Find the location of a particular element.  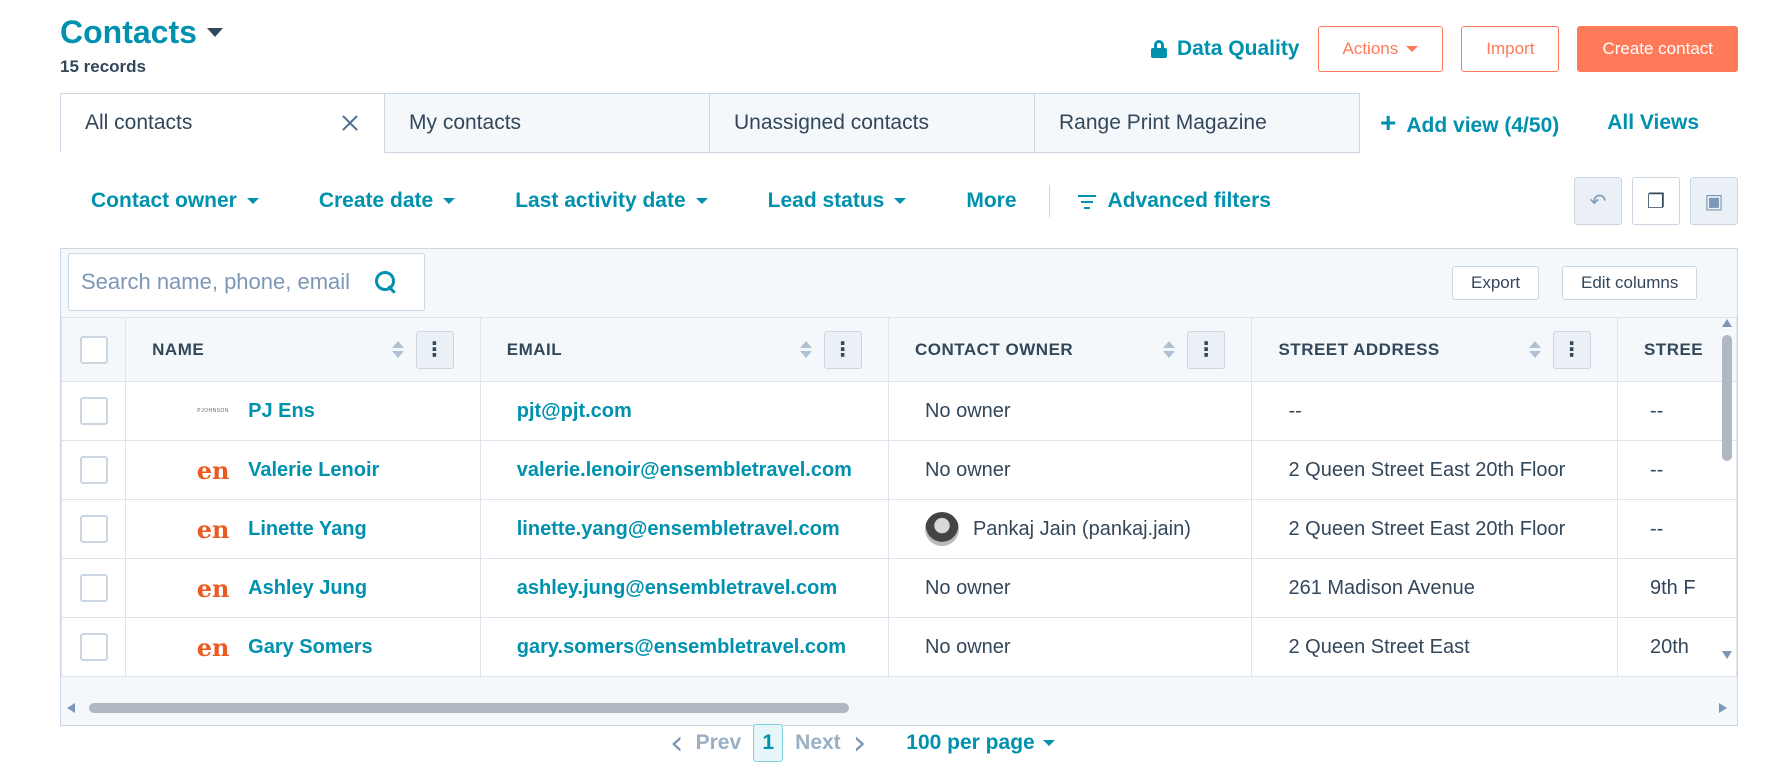

email-link: gary.somers@ensembletravel.com is located at coordinates (681, 647).